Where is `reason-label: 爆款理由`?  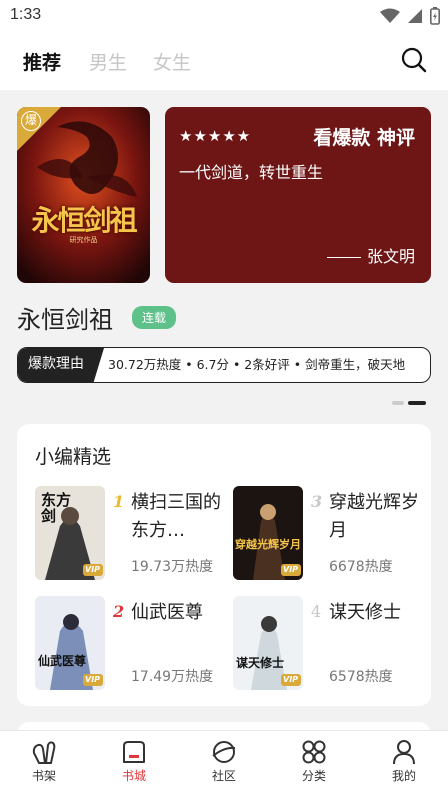 reason-label: 爆款理由 is located at coordinates (61, 365).